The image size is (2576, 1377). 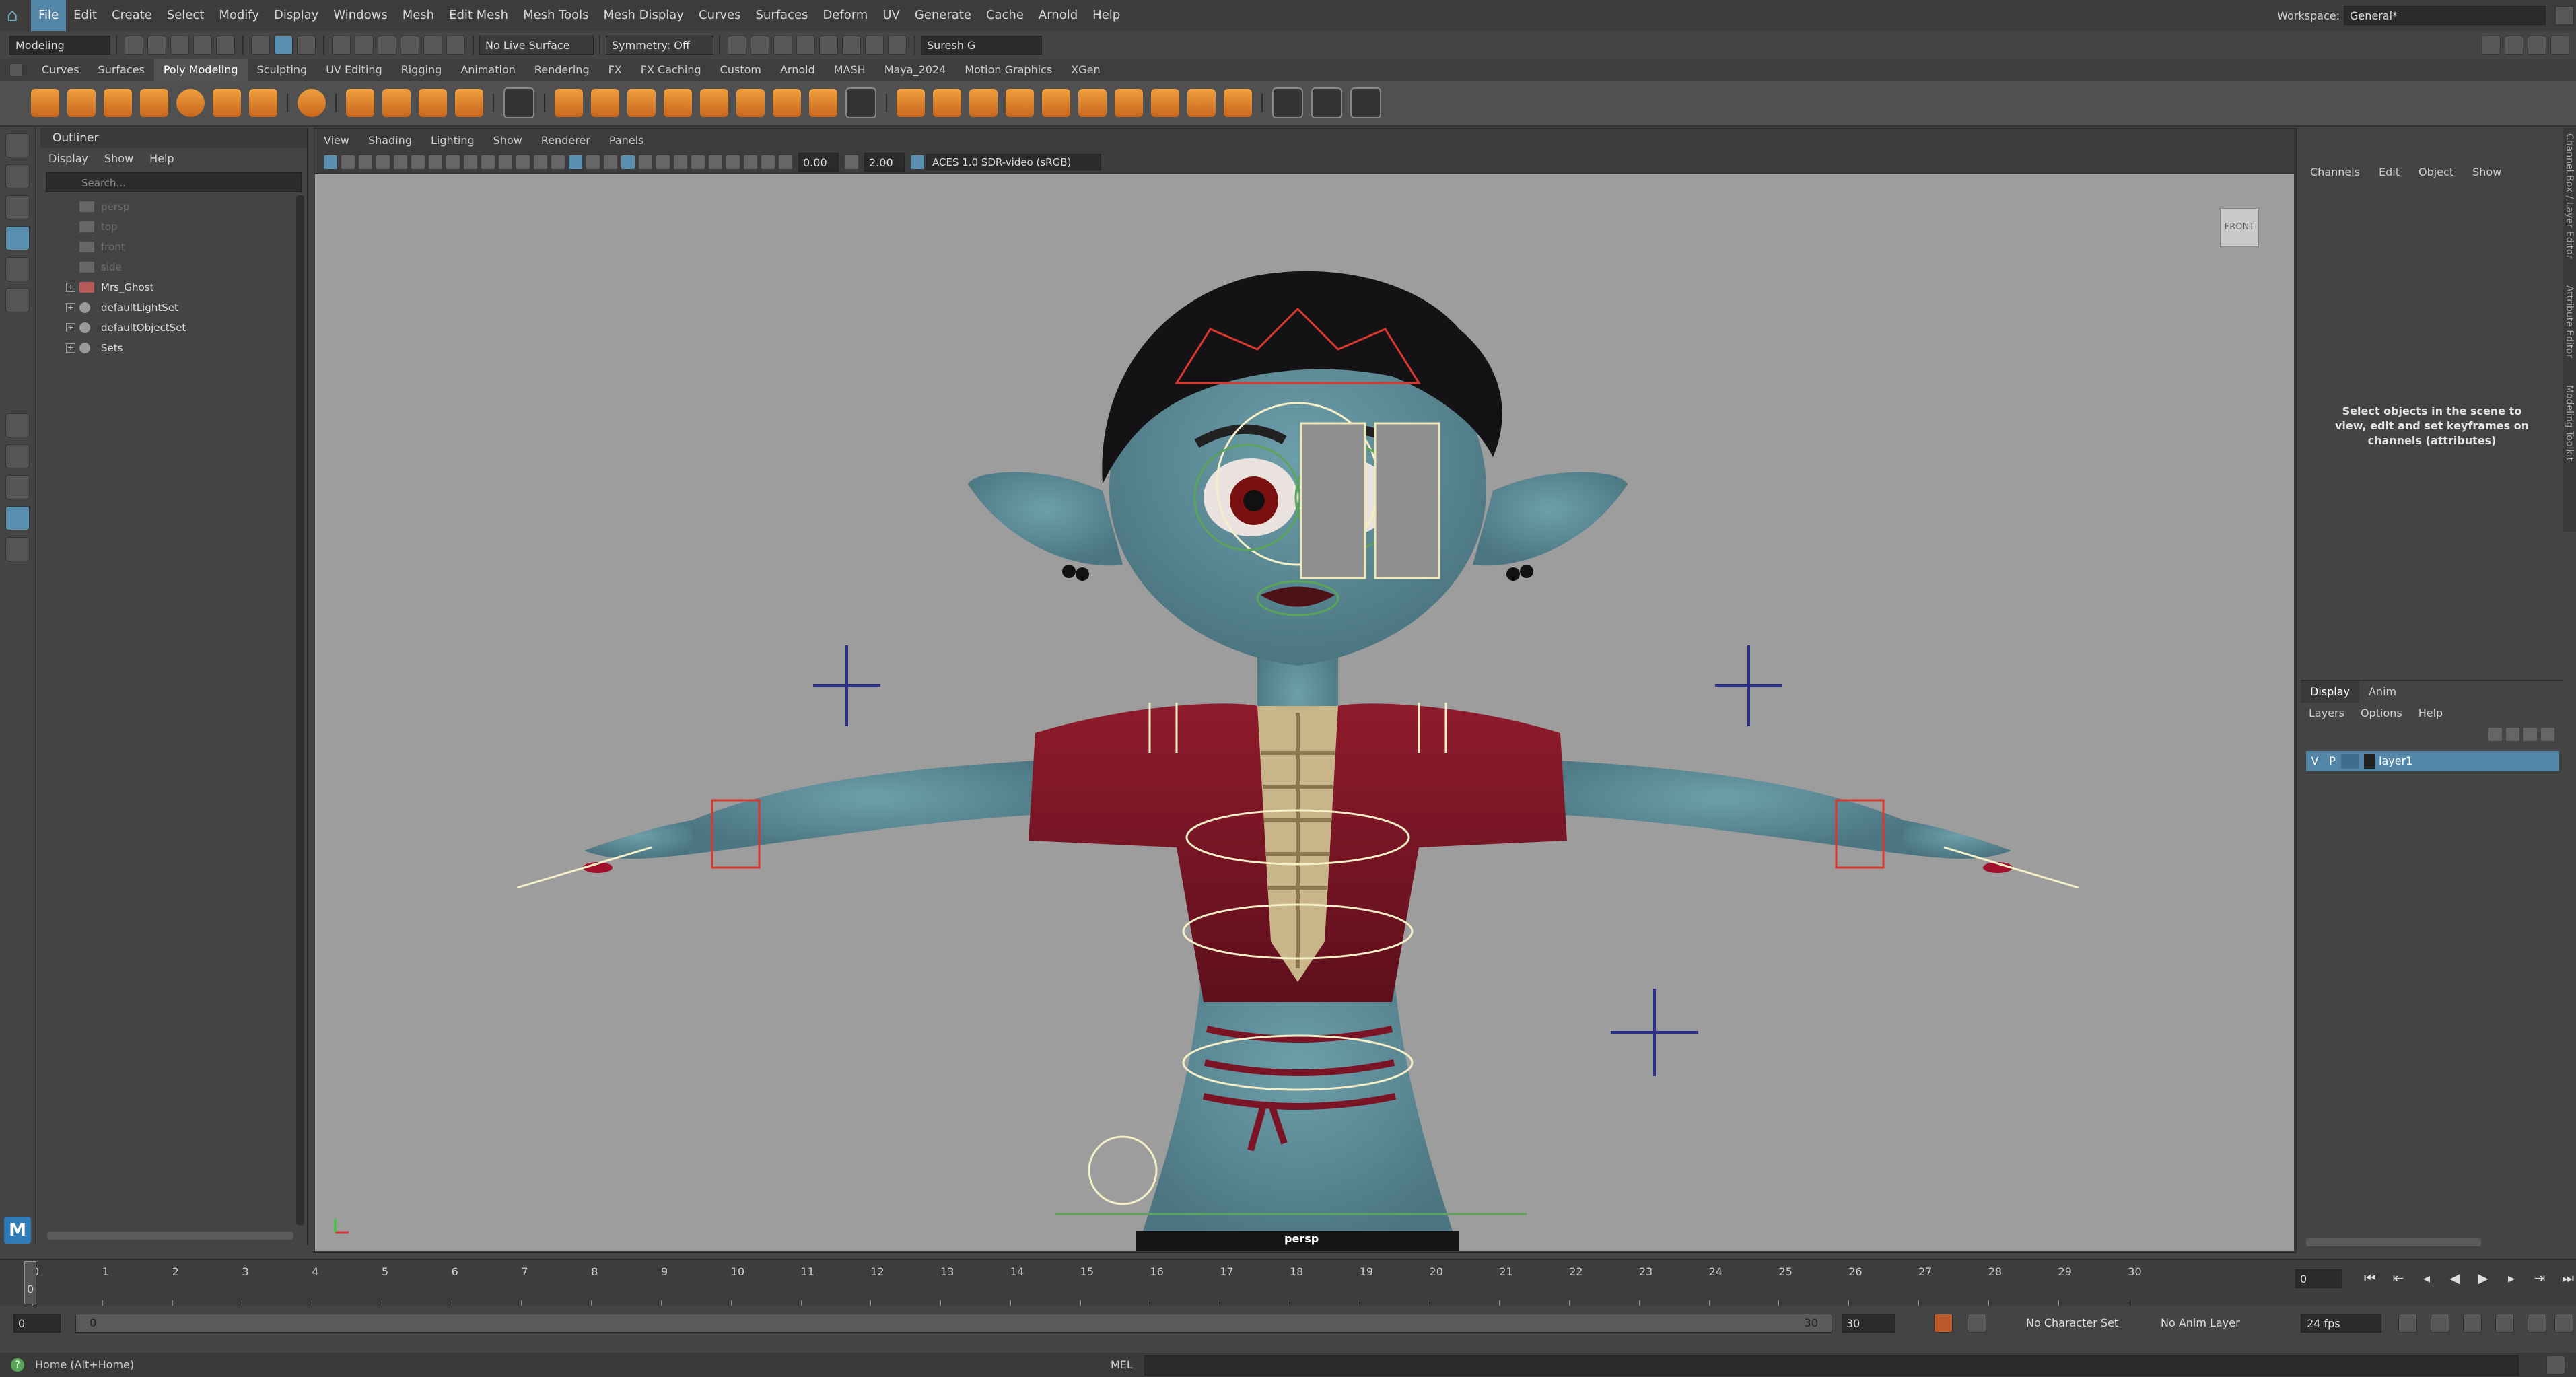 What do you see at coordinates (782, 45) in the screenshot?
I see `ipr-render-icon` at bounding box center [782, 45].